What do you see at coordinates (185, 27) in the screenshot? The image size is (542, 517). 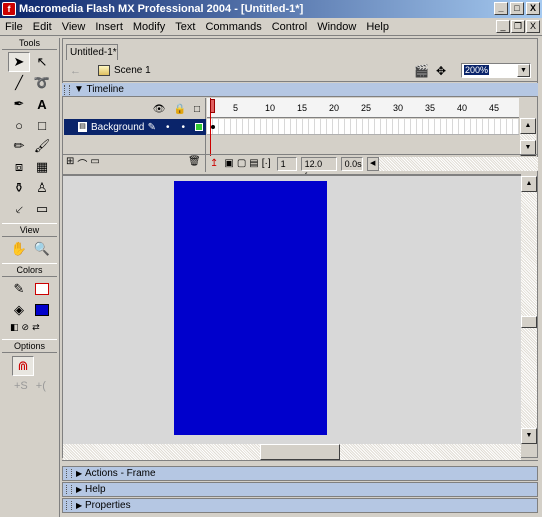 I see `menu-text: Text` at bounding box center [185, 27].